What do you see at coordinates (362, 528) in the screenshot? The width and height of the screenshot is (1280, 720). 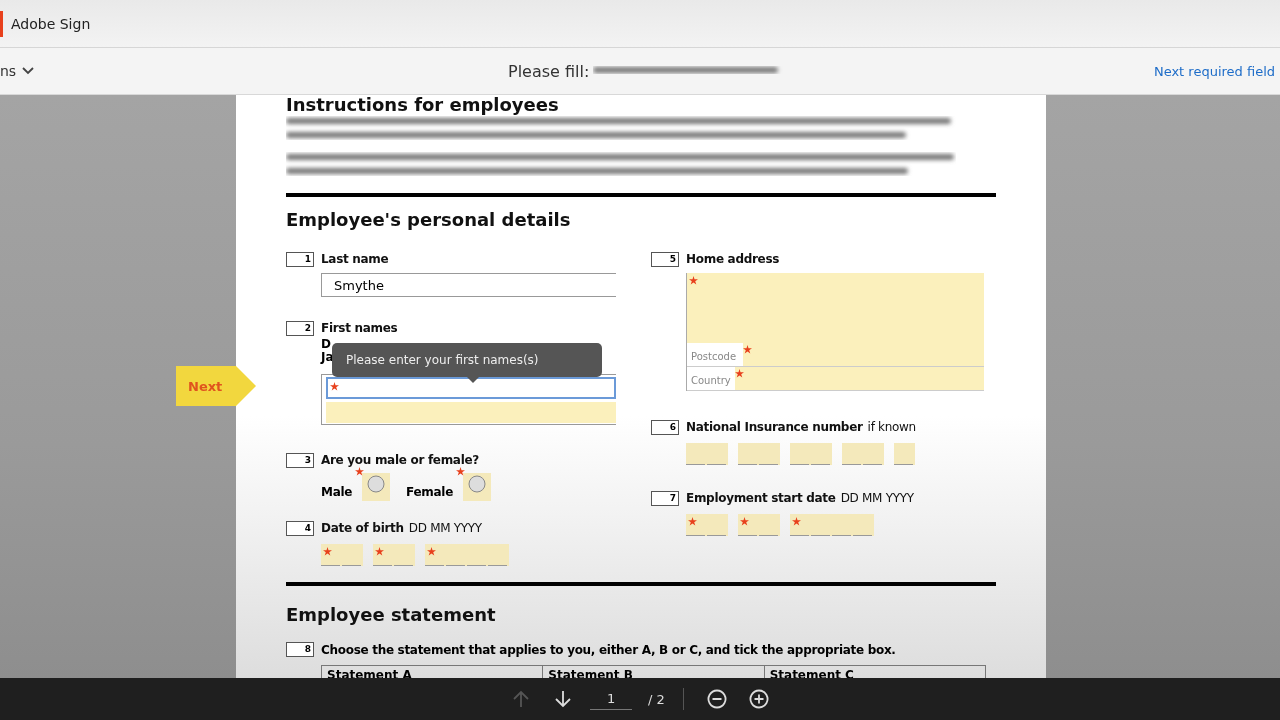 I see `field-label: Date of birth` at bounding box center [362, 528].